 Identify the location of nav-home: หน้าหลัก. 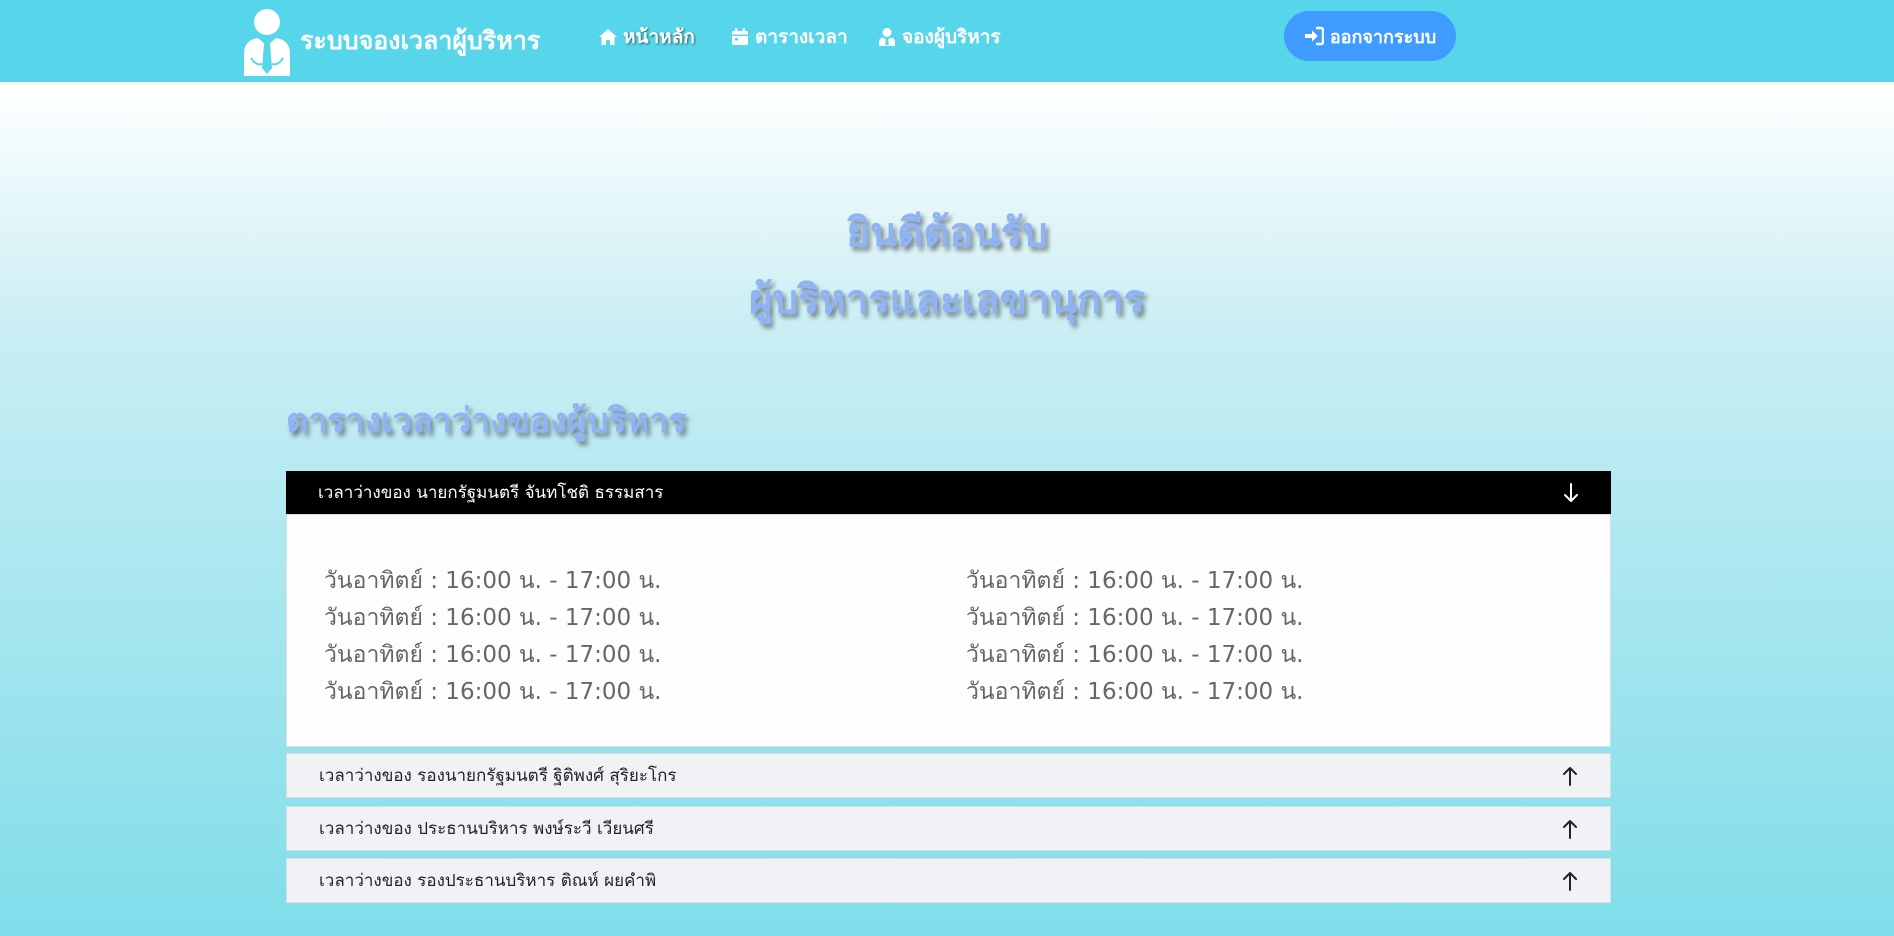
(646, 37).